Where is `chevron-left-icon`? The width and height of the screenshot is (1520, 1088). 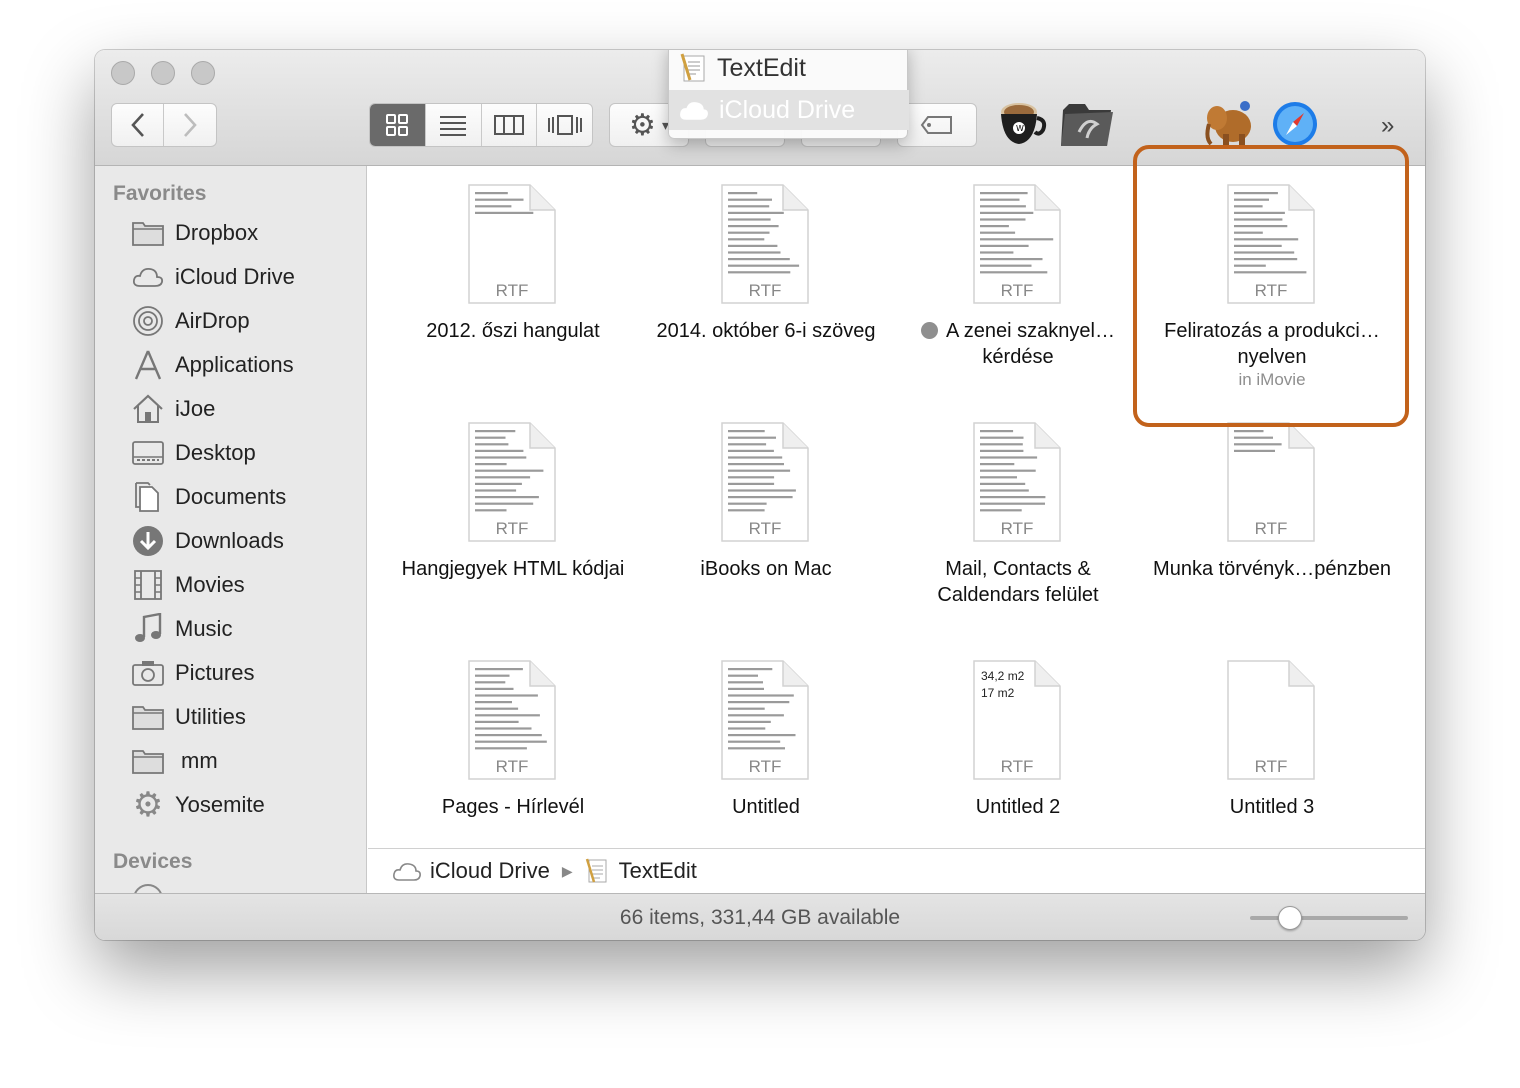
chevron-left-icon is located at coordinates (137, 125).